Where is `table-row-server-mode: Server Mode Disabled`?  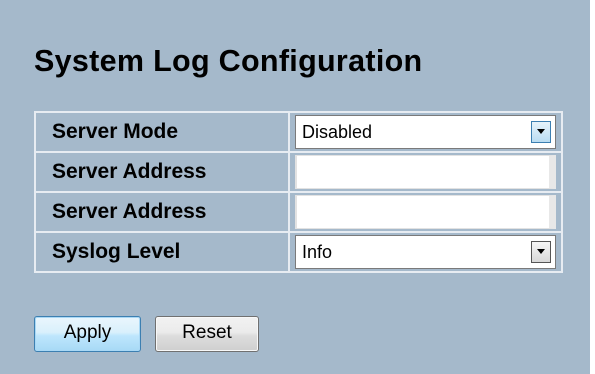
table-row-server-mode: Server Mode Disabled is located at coordinates (298, 132).